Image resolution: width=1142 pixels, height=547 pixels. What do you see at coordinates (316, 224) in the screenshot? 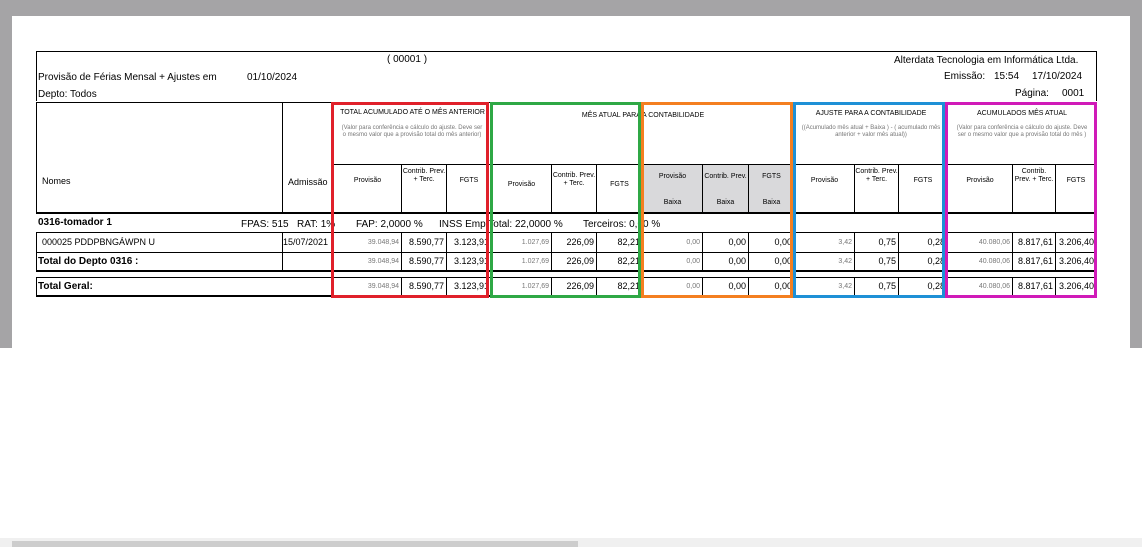
I see `tomador-rat: RAT: 1%` at bounding box center [316, 224].